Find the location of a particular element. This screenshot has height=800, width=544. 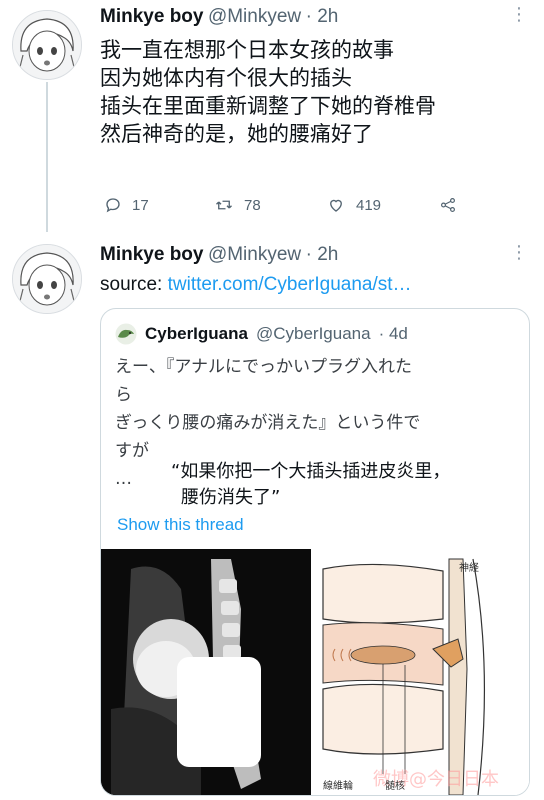

translation-line: “如果你把一个大插头插进皮炎里， is located at coordinates (311, 471).